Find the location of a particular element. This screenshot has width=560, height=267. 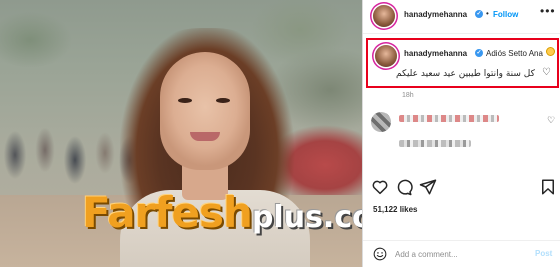

caption-verified-badge-icon: ✓ is located at coordinates (479, 53).